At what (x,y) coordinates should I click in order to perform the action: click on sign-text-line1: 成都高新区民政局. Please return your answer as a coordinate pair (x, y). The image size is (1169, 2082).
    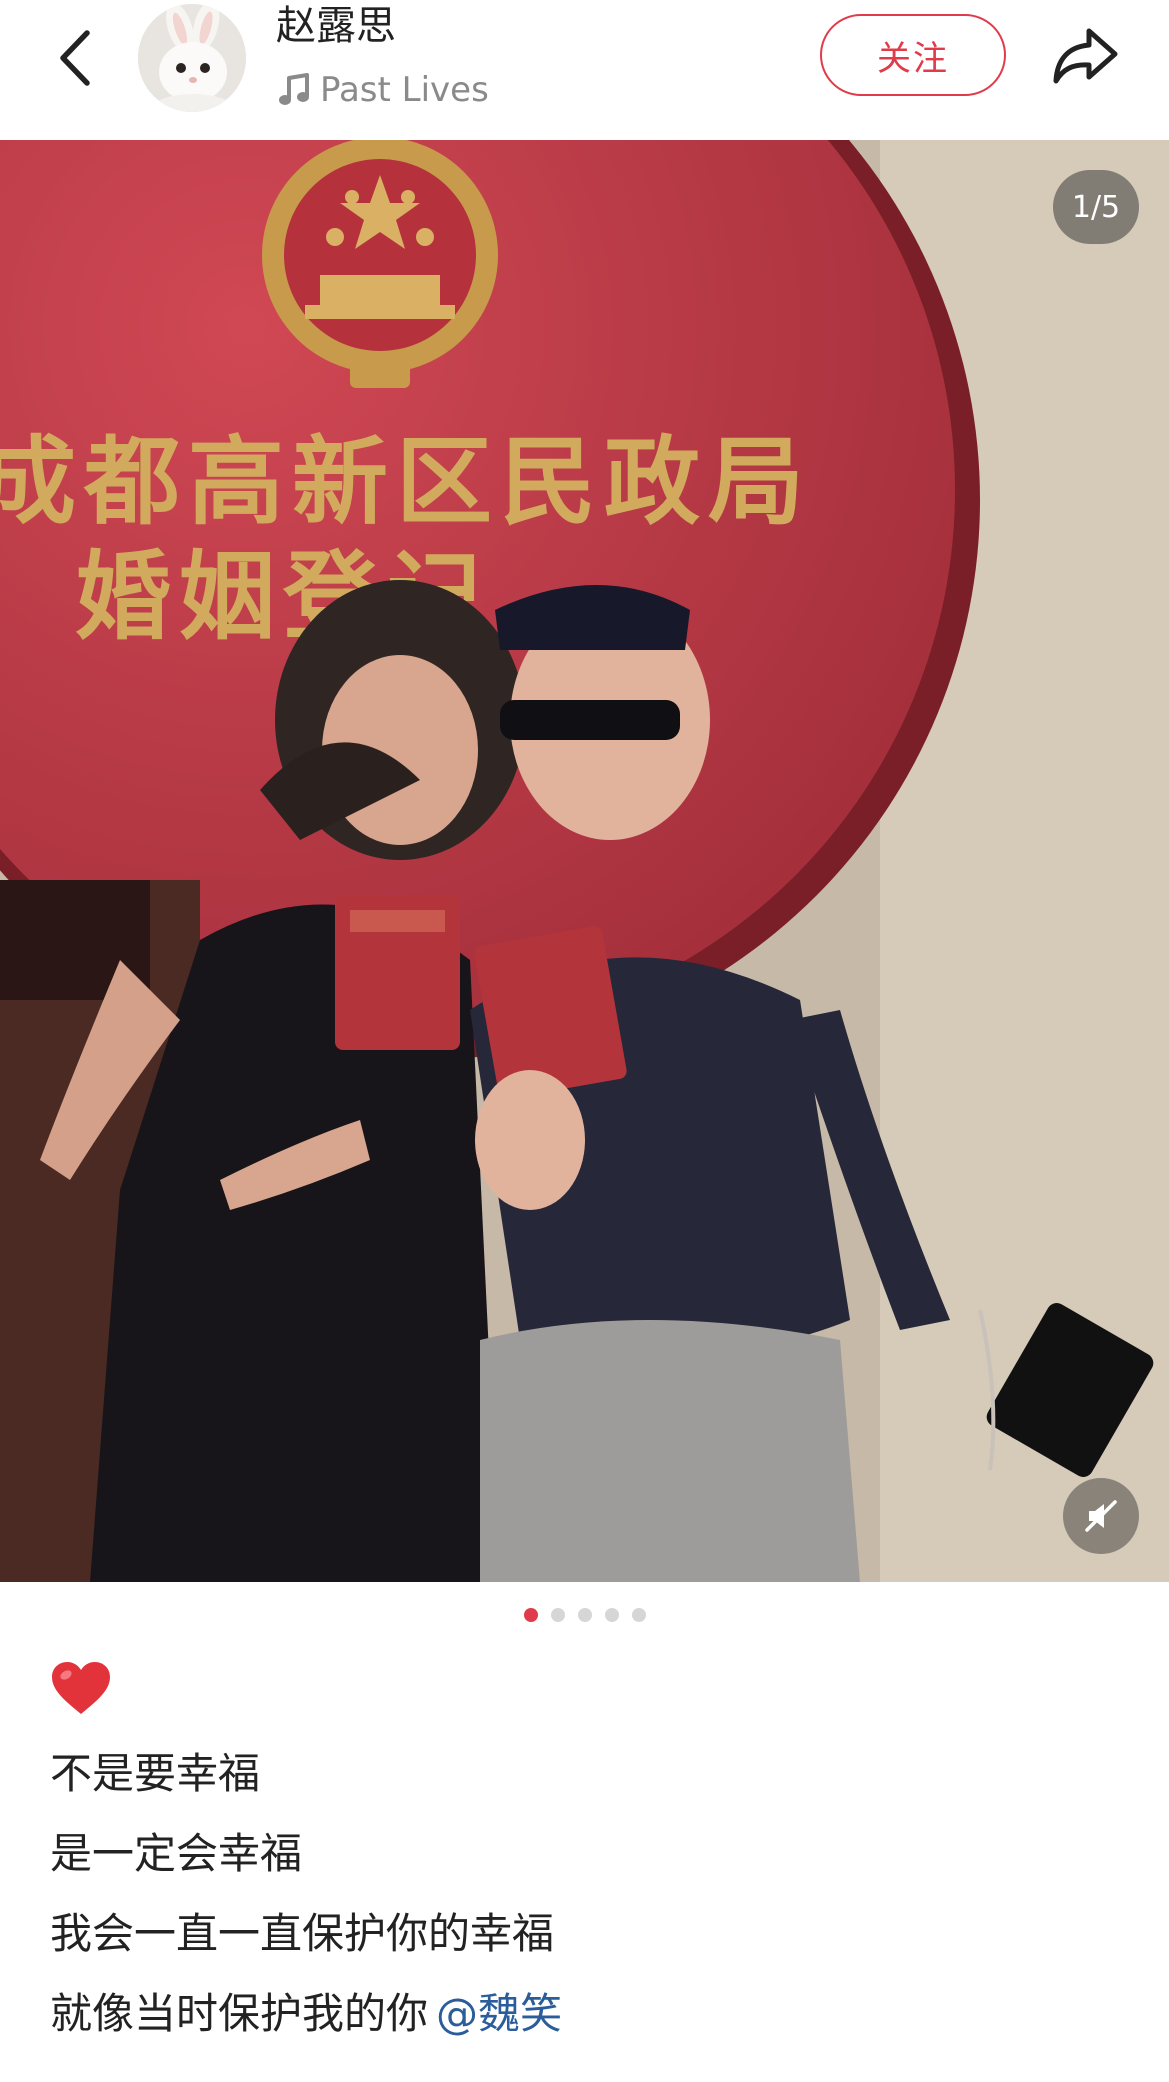
    Looking at the image, I should click on (406, 482).